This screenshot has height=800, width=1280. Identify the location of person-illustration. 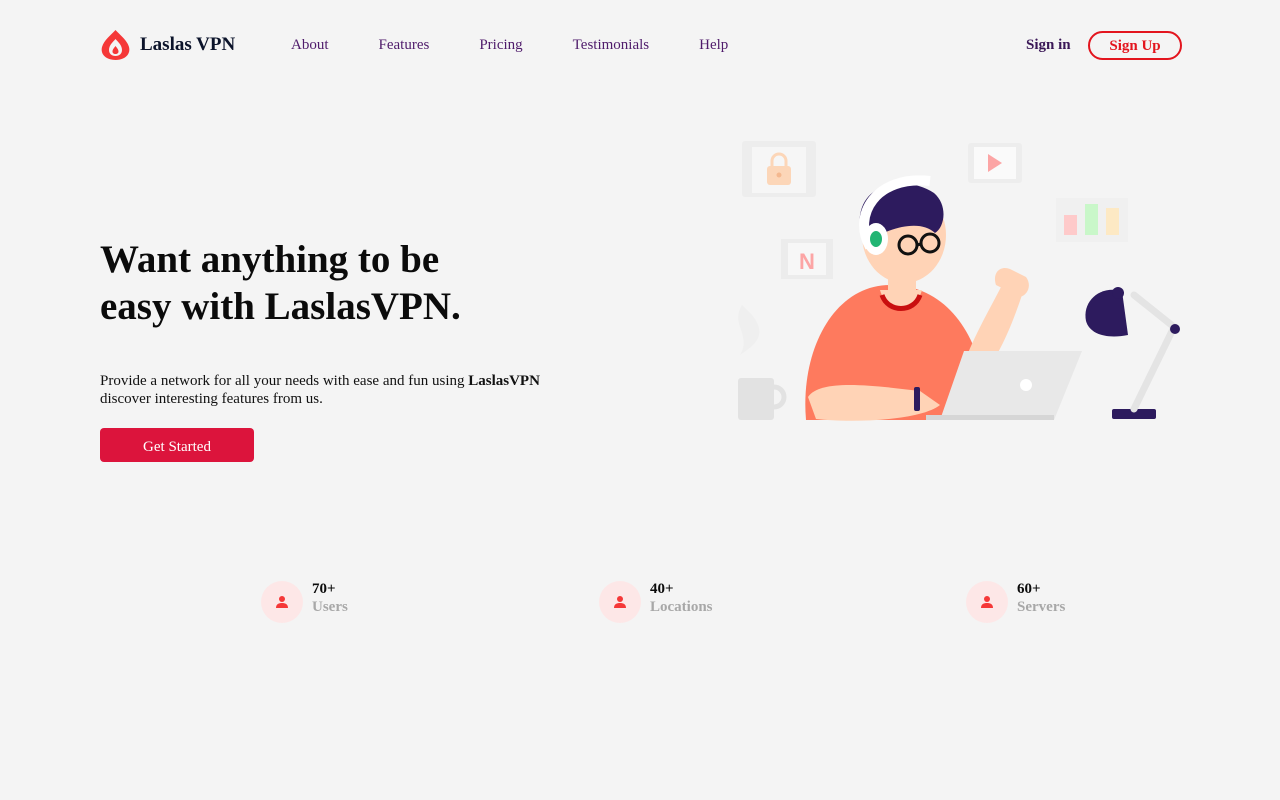
(943, 298).